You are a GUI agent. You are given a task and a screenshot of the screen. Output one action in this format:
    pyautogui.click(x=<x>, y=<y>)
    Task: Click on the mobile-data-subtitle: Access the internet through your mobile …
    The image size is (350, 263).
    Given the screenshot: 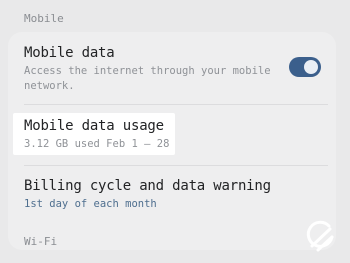 What is the action you would take?
    pyautogui.click(x=147, y=78)
    